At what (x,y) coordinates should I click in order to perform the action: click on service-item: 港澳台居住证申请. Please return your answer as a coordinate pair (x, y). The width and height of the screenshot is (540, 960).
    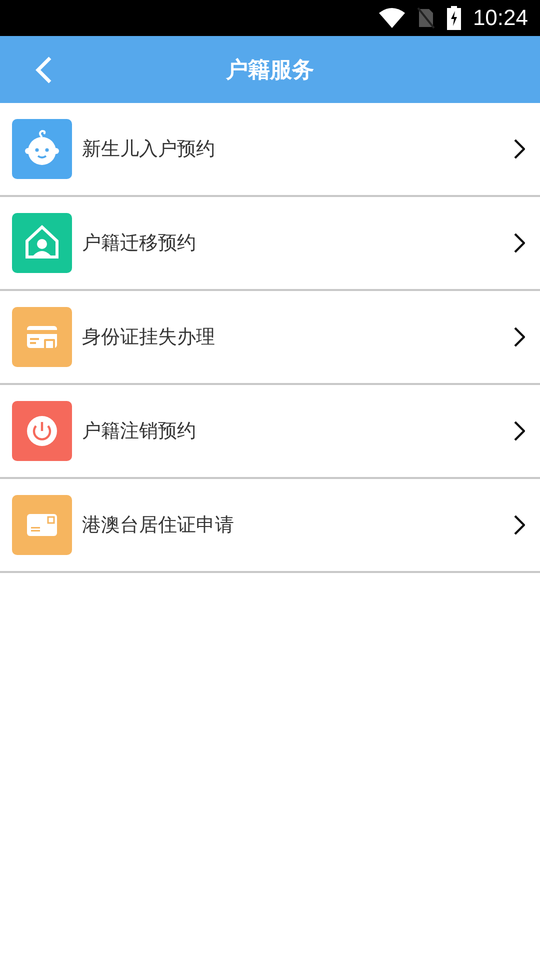
    Looking at the image, I should click on (270, 526).